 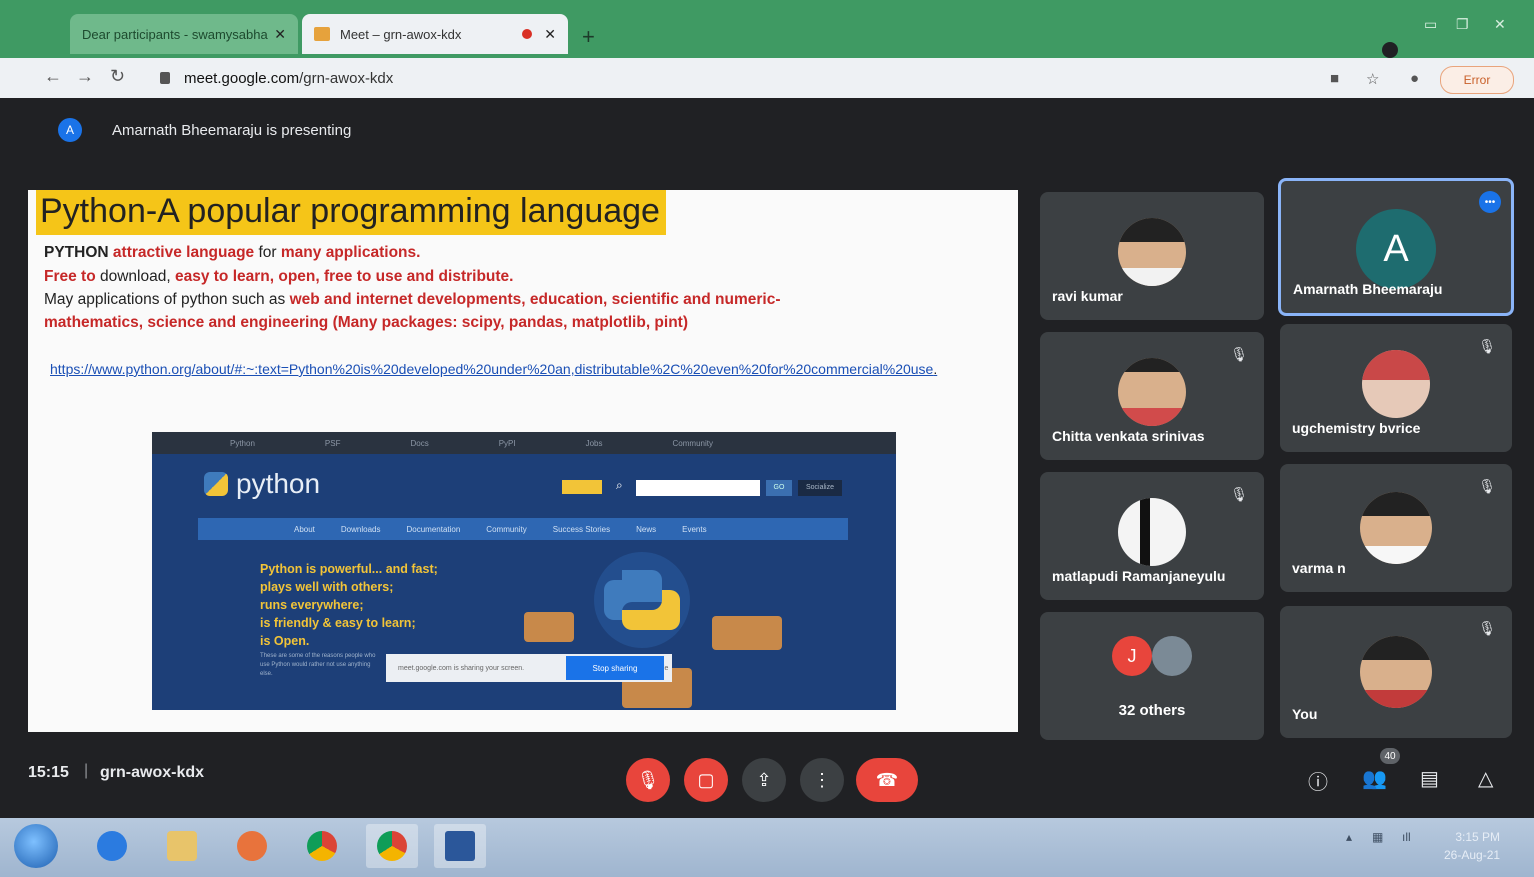 I want to click on maximize-icon: ❐, so click(x=1462, y=24).